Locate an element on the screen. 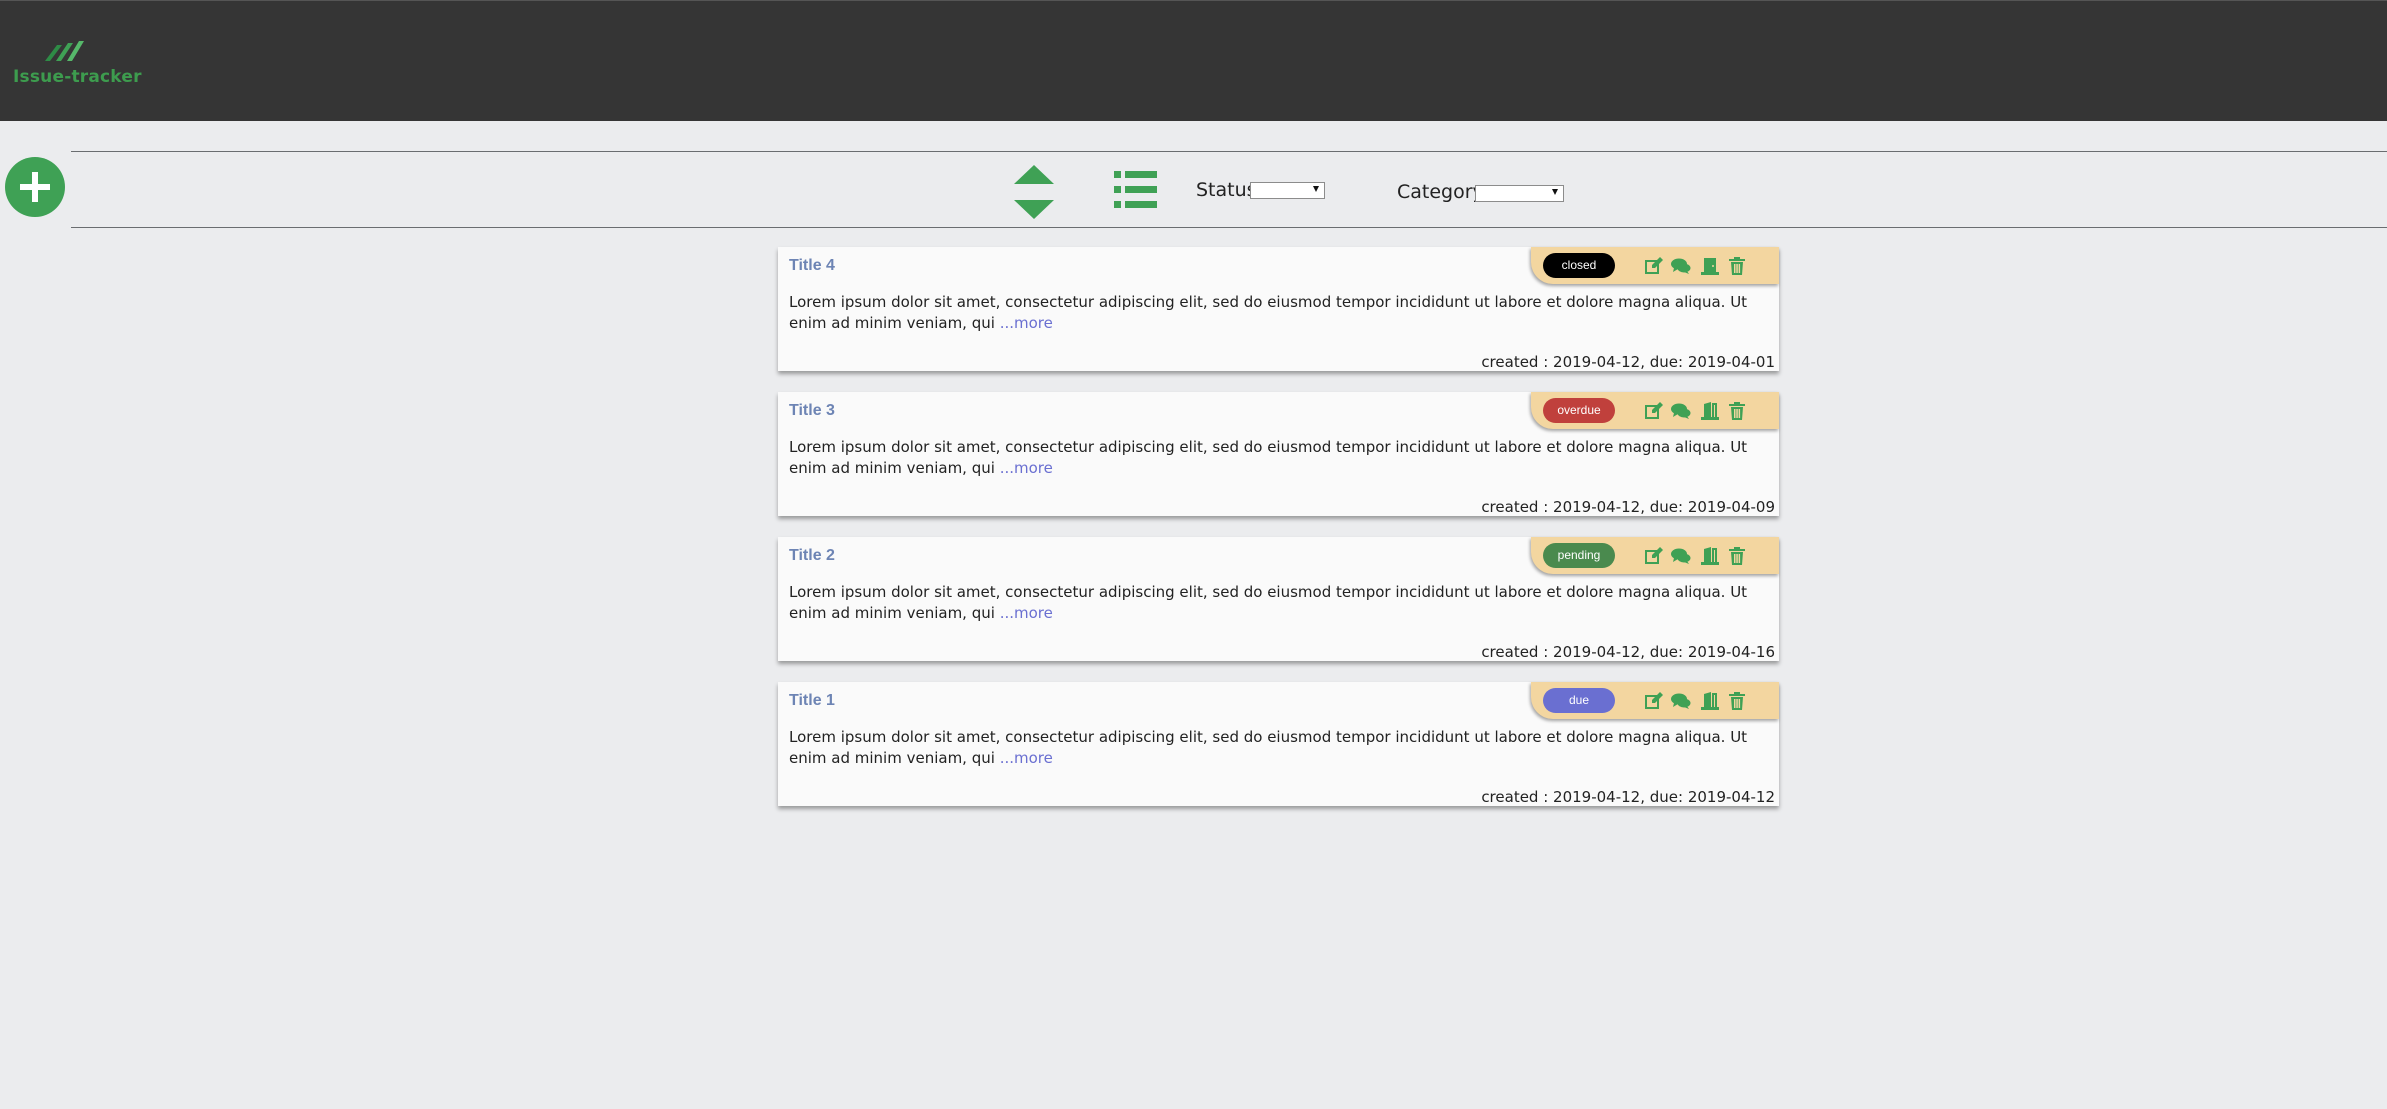 The height and width of the screenshot is (1109, 2387). status-badge: overdue is located at coordinates (1579, 410).